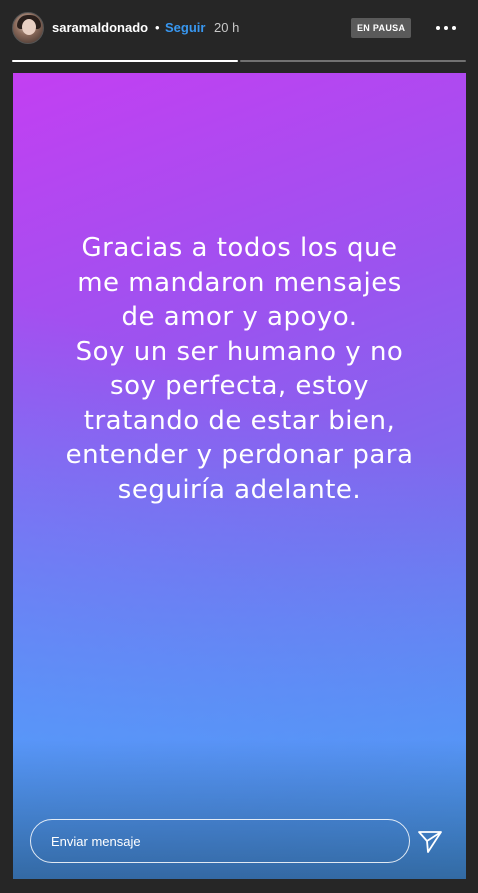 This screenshot has width=478, height=893. What do you see at coordinates (185, 28) in the screenshot?
I see `follow-button: Seguir` at bounding box center [185, 28].